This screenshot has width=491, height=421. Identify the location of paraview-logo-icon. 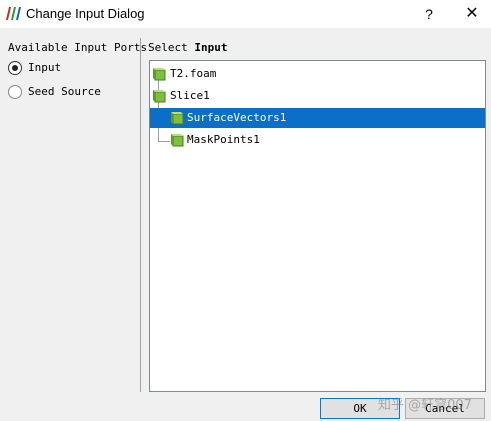
(13, 13).